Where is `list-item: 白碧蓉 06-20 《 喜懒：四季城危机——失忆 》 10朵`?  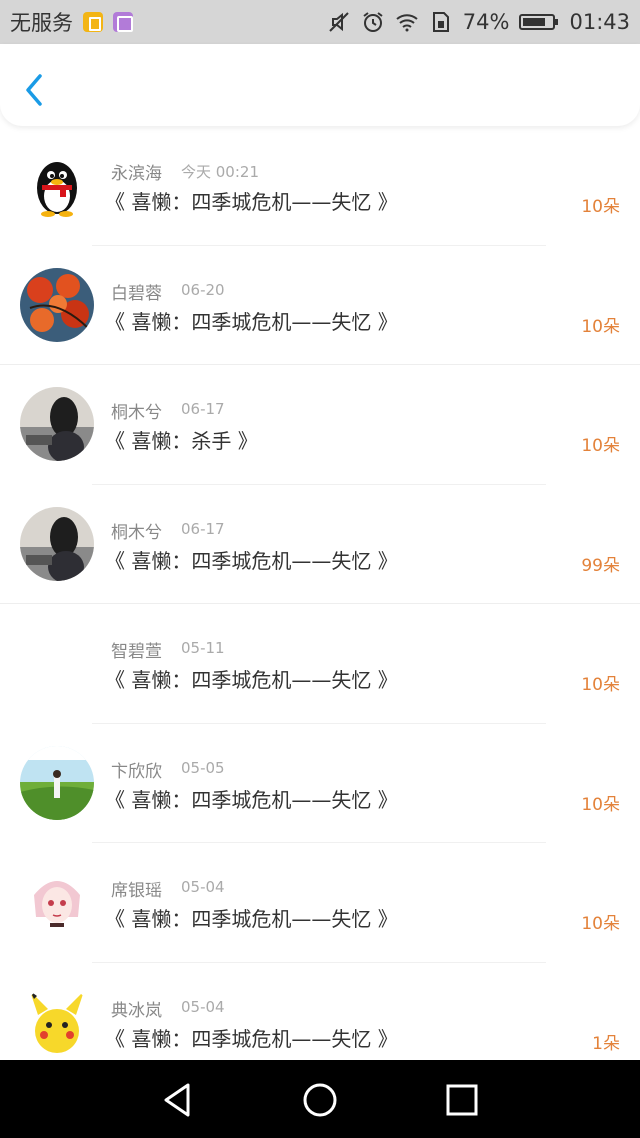 list-item: 白碧蓉 06-20 《 喜懒：四季城危机——失忆 》 10朵 is located at coordinates (320, 305).